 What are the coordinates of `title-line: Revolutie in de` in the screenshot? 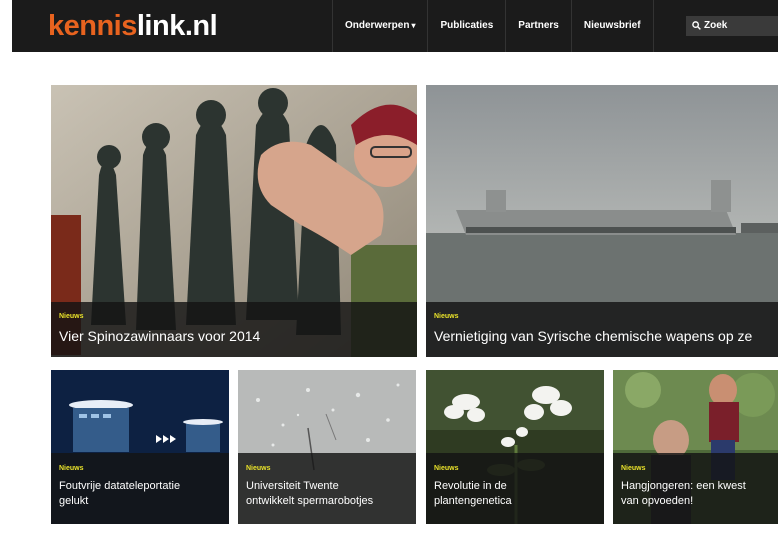 It's located at (470, 486).